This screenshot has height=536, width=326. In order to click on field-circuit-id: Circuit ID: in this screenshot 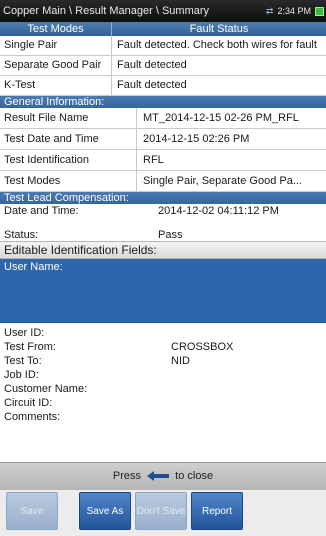, I will do `click(163, 403)`.